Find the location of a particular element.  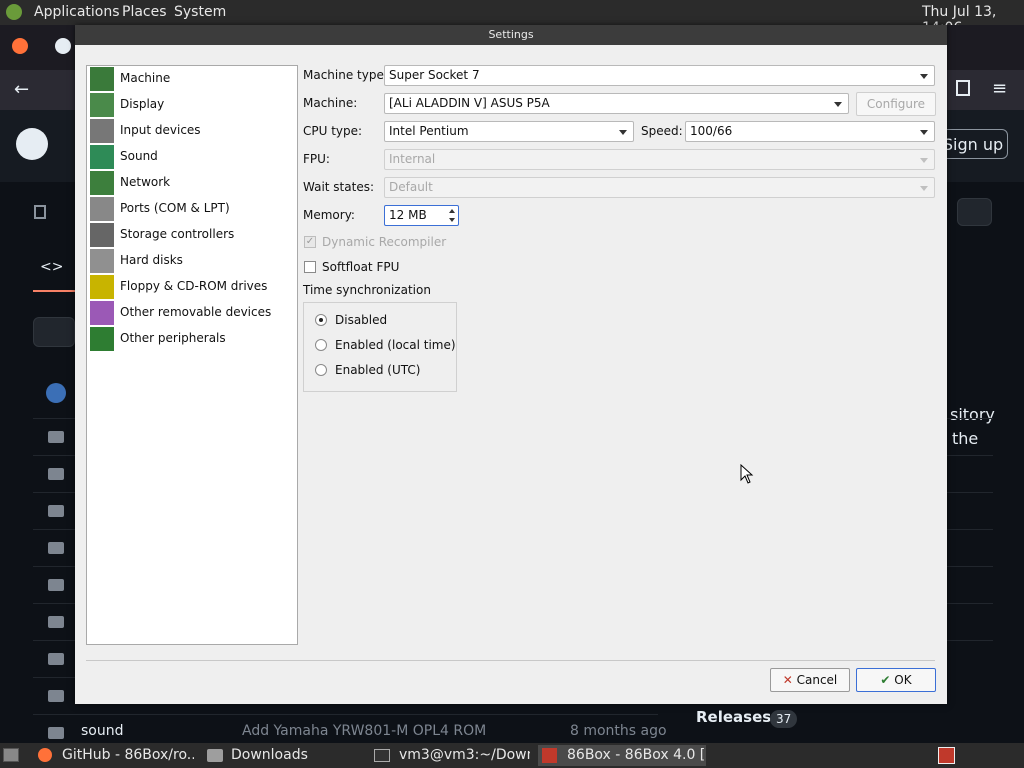

nav-item-ports: Ports (COM & LPT) is located at coordinates (191, 209).